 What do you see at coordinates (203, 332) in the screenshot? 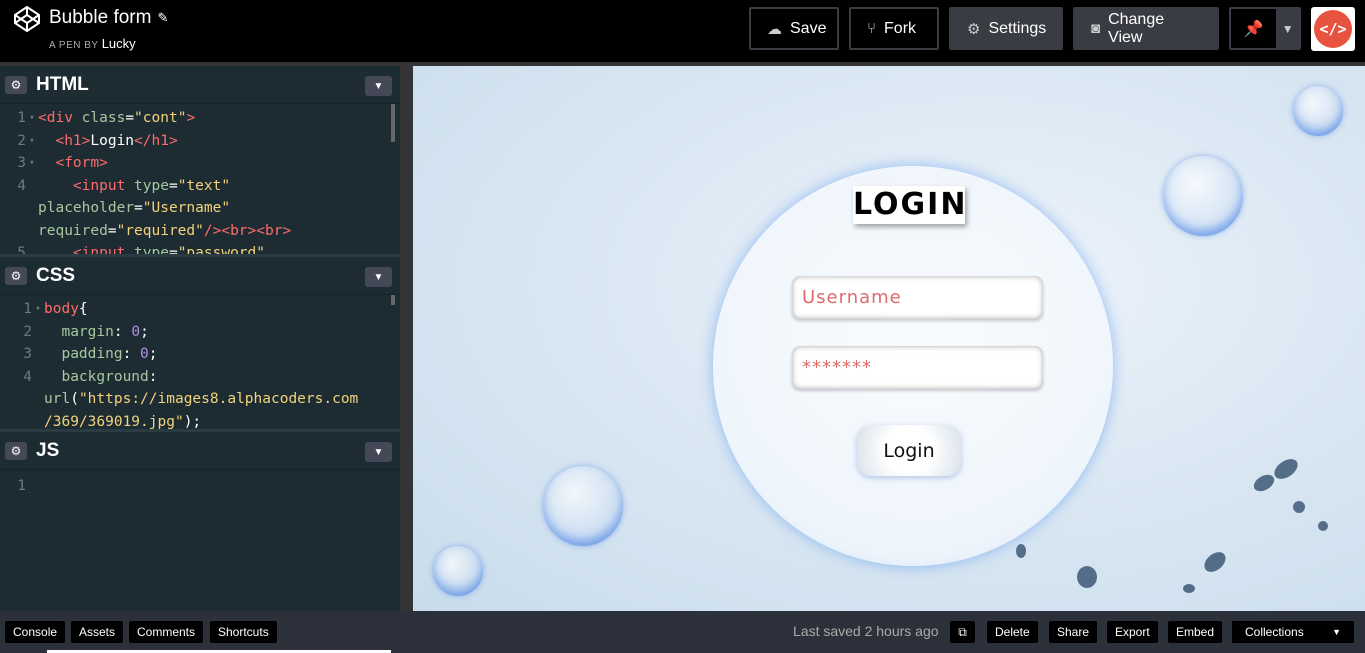
I see `code-line: 2 margin: 0;` at bounding box center [203, 332].